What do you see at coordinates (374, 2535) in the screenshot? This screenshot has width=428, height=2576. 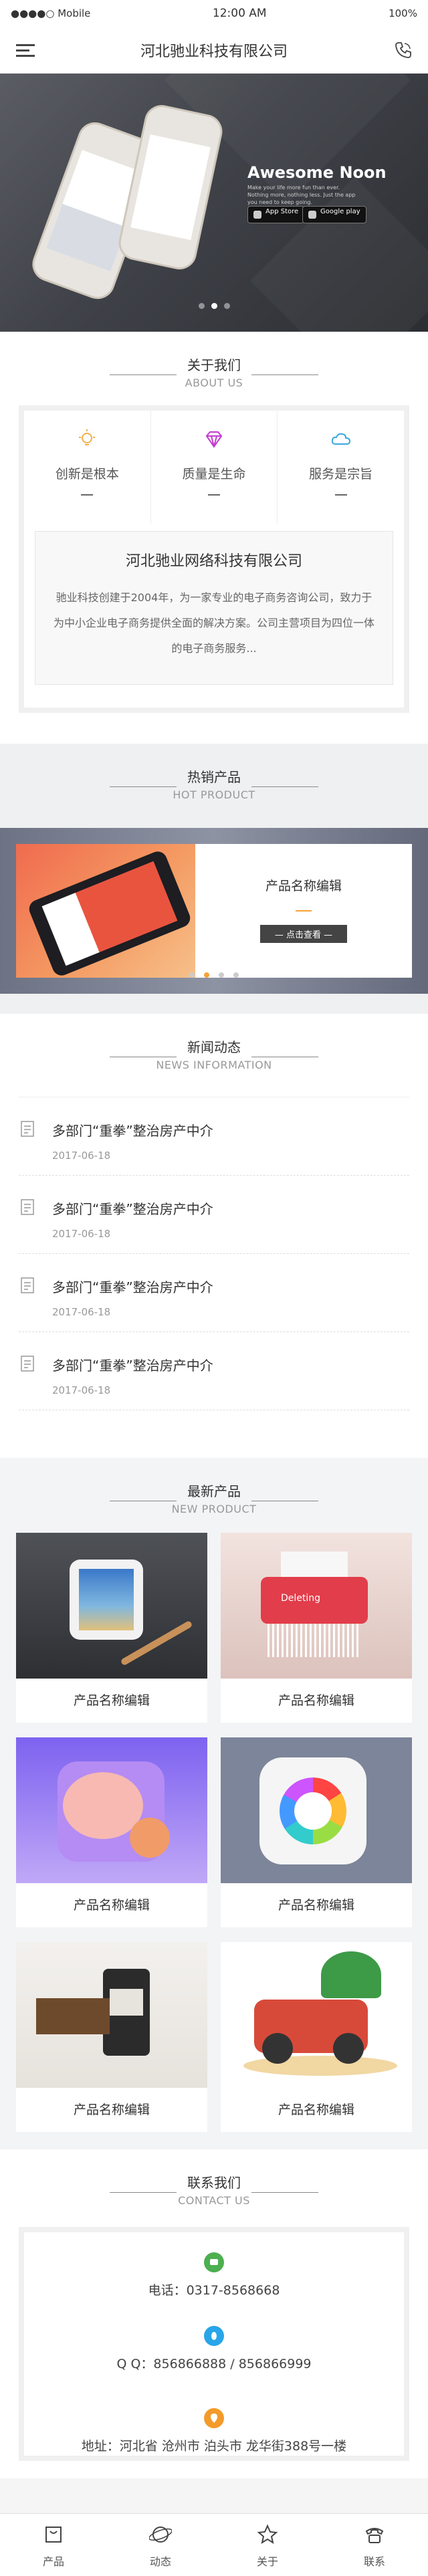 I see `telephone-icon` at bounding box center [374, 2535].